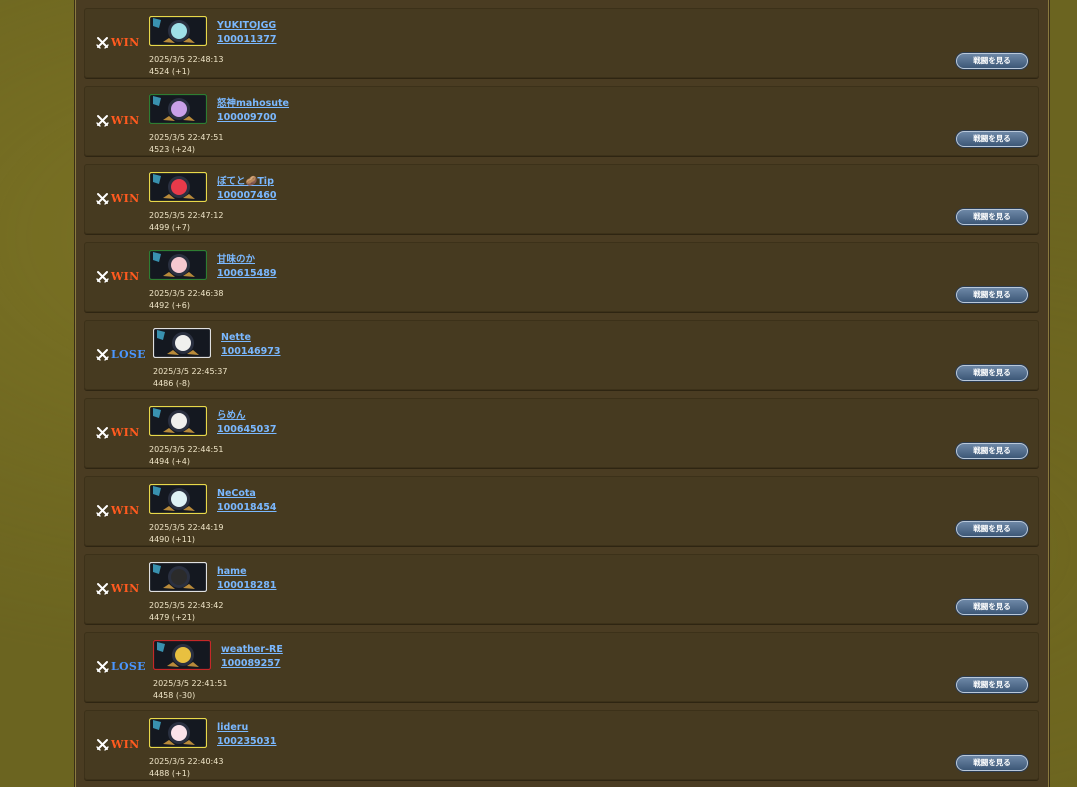 This screenshot has height=787, width=1077. I want to click on battle-timestamp: 2025/3/5 22:43:42, so click(186, 605).